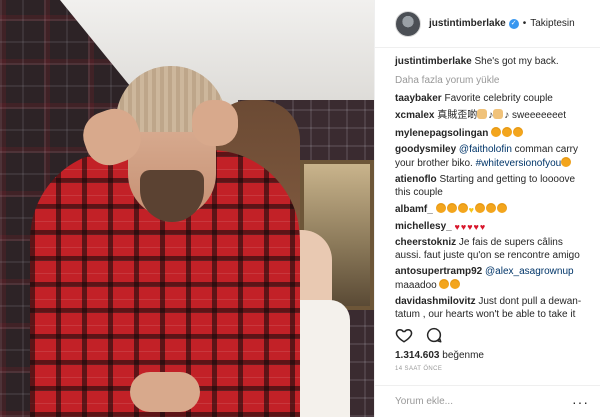 The width and height of the screenshot is (600, 417). I want to click on post-header: justintimberlake ✓ • Takiptesin, so click(487, 24).